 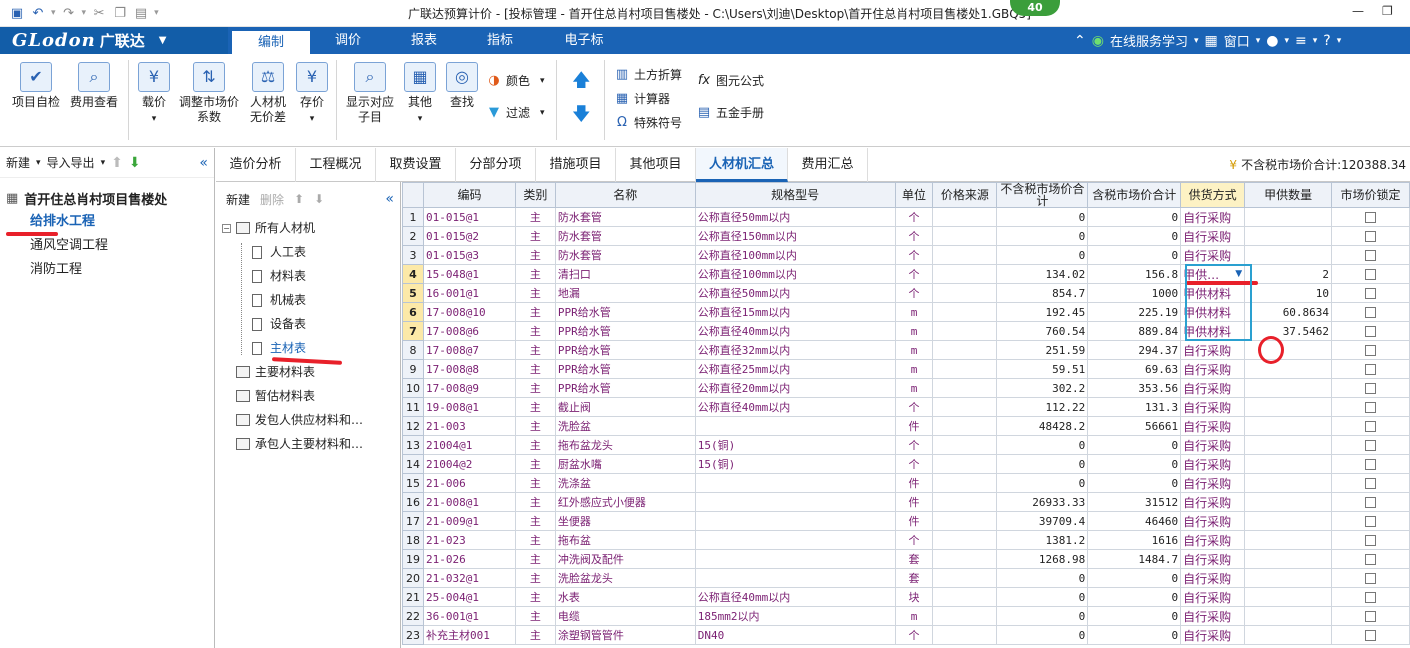 What do you see at coordinates (625, 369) in the screenshot?
I see `cell-name: PPR给水管` at bounding box center [625, 369].